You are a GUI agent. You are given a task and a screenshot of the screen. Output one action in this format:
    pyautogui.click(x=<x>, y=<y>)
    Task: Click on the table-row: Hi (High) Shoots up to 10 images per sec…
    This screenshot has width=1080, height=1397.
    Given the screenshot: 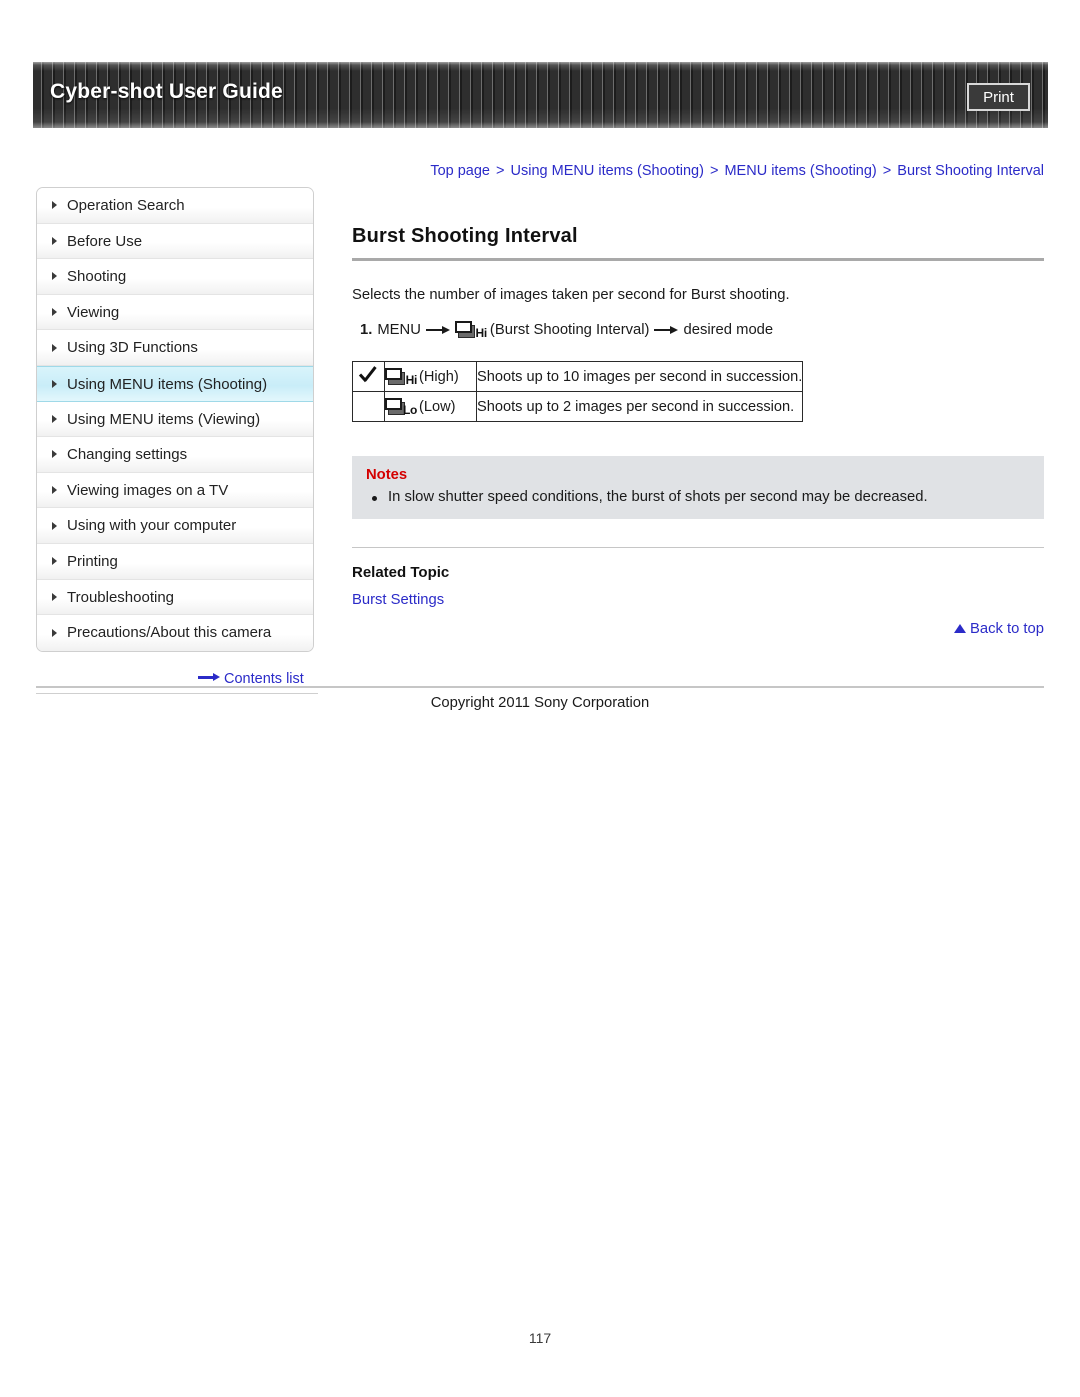 What is the action you would take?
    pyautogui.click(x=578, y=376)
    